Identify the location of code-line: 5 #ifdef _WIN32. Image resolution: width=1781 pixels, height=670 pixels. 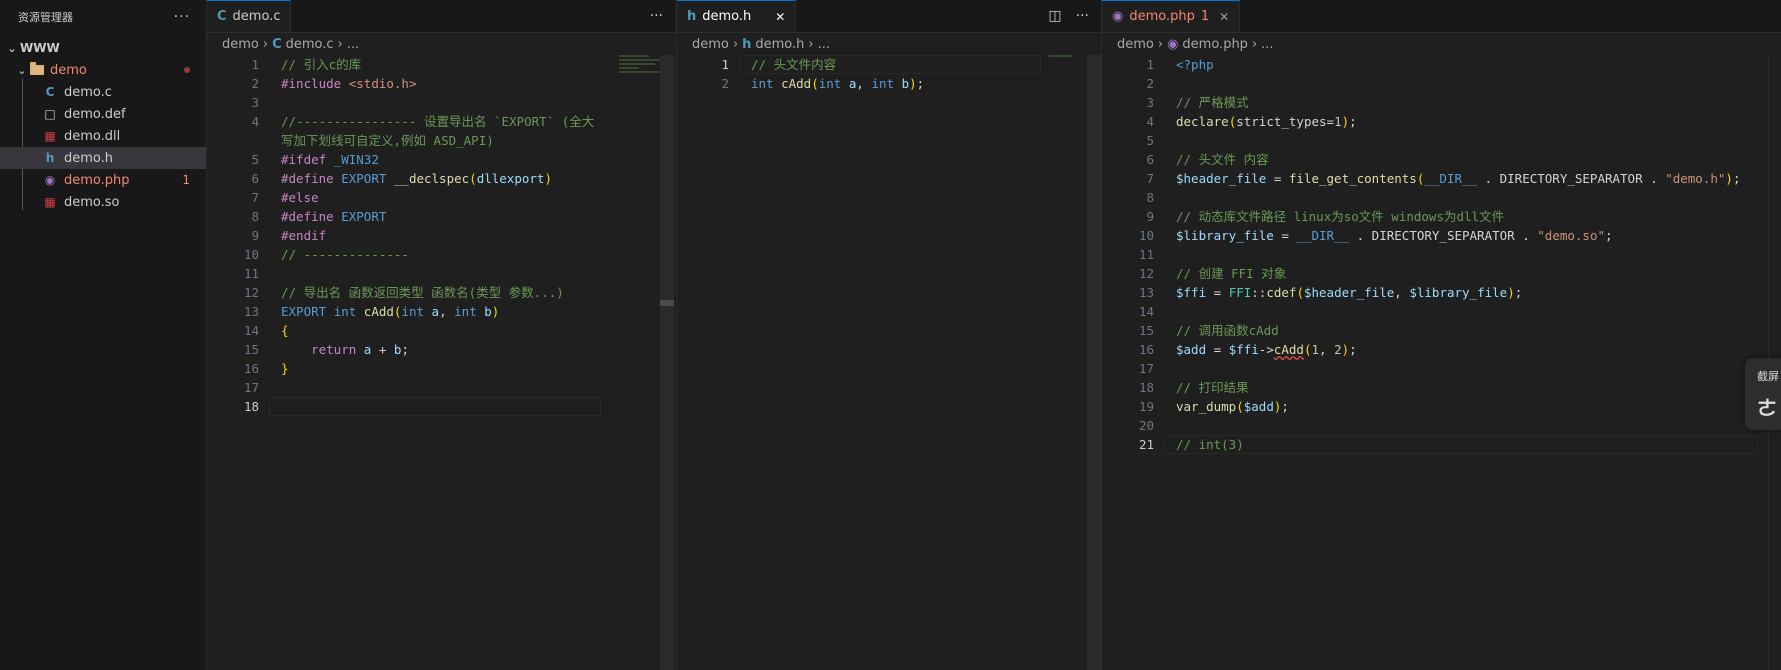
(441, 159).